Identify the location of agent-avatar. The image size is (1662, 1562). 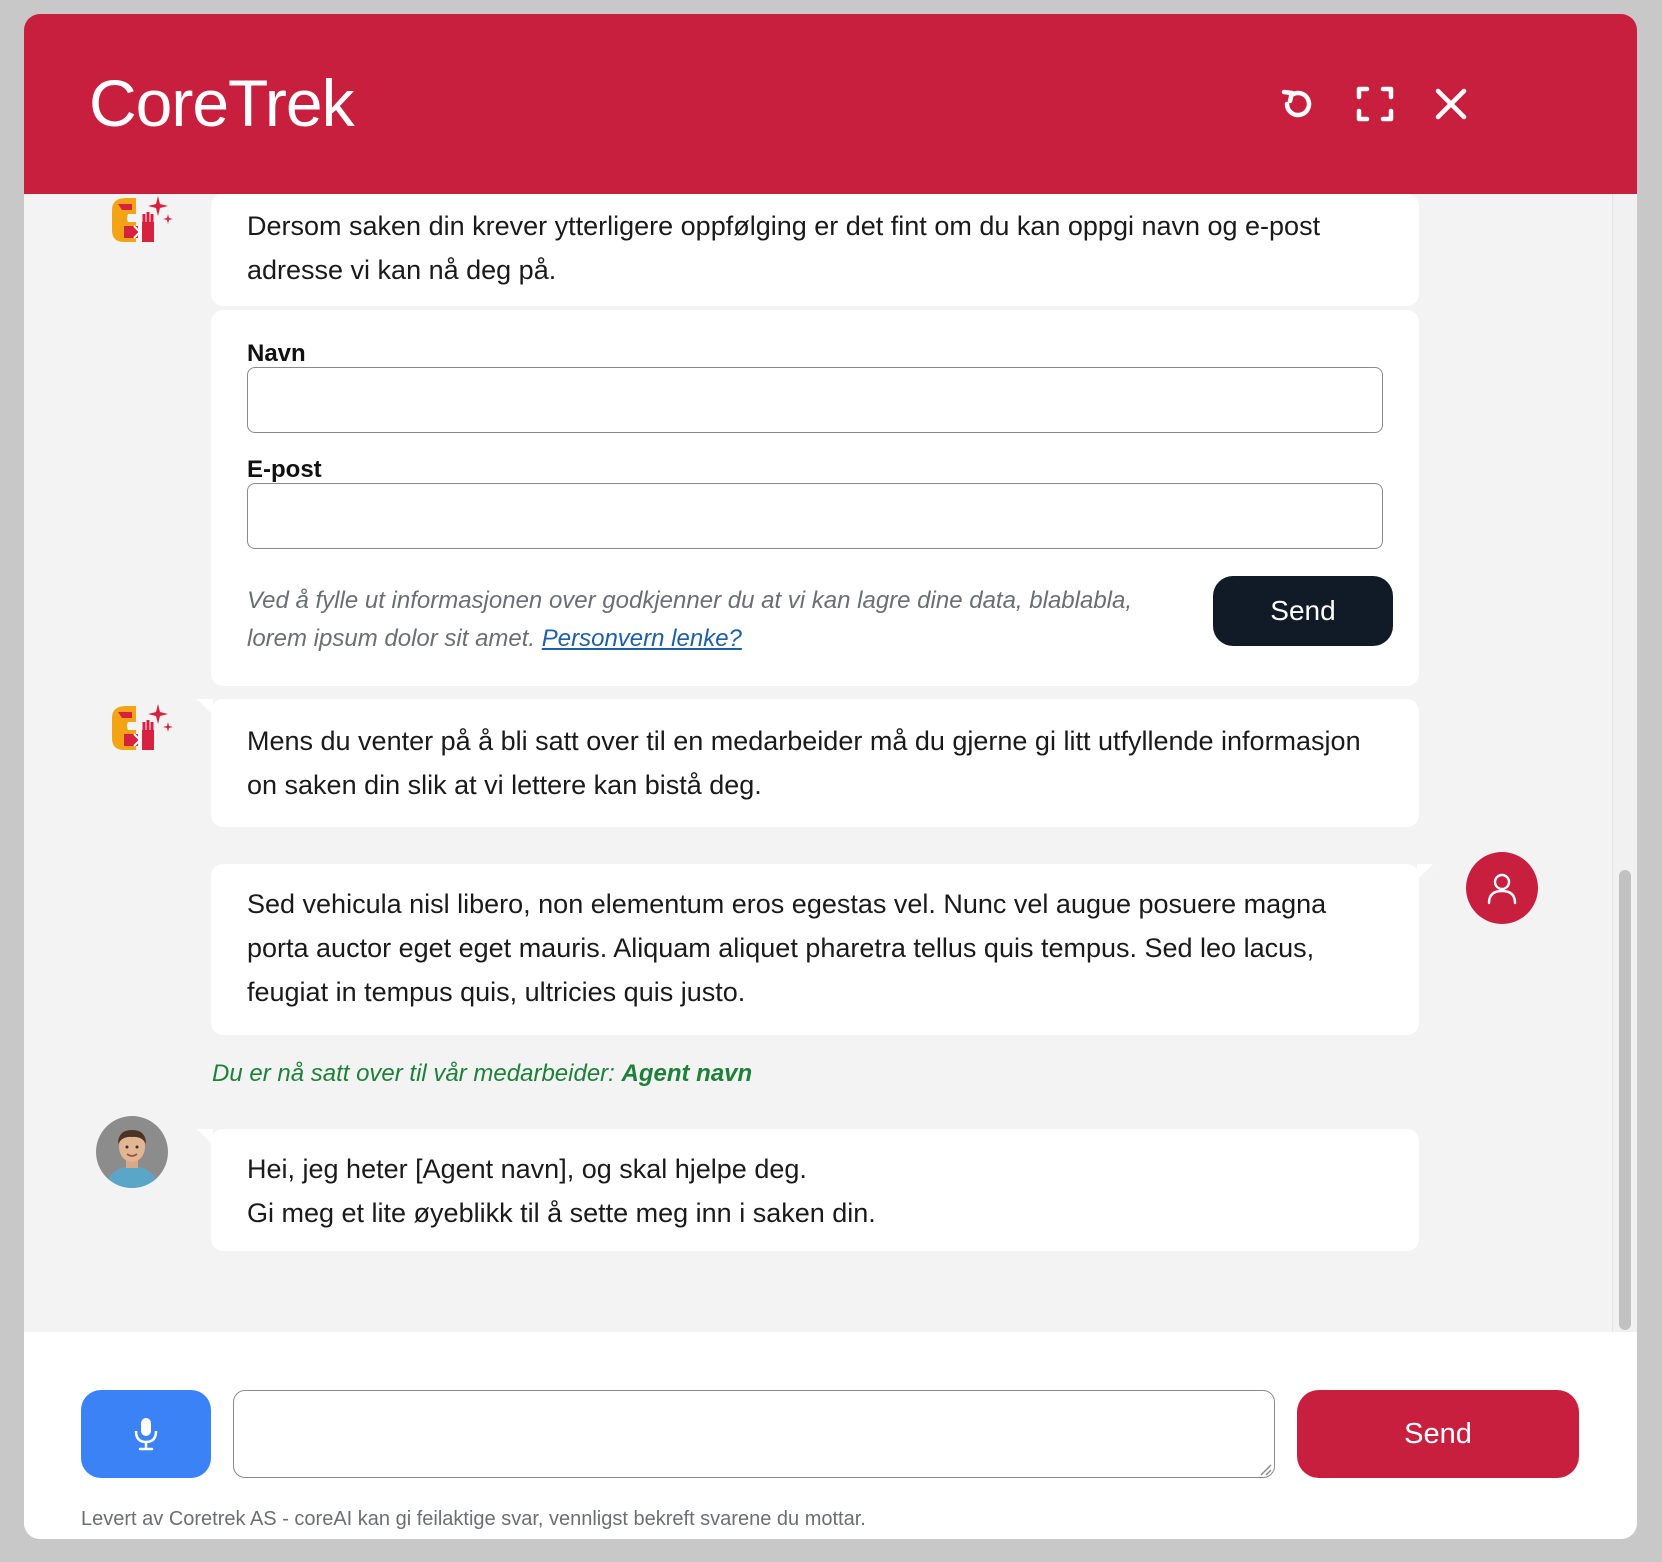
(132, 1152).